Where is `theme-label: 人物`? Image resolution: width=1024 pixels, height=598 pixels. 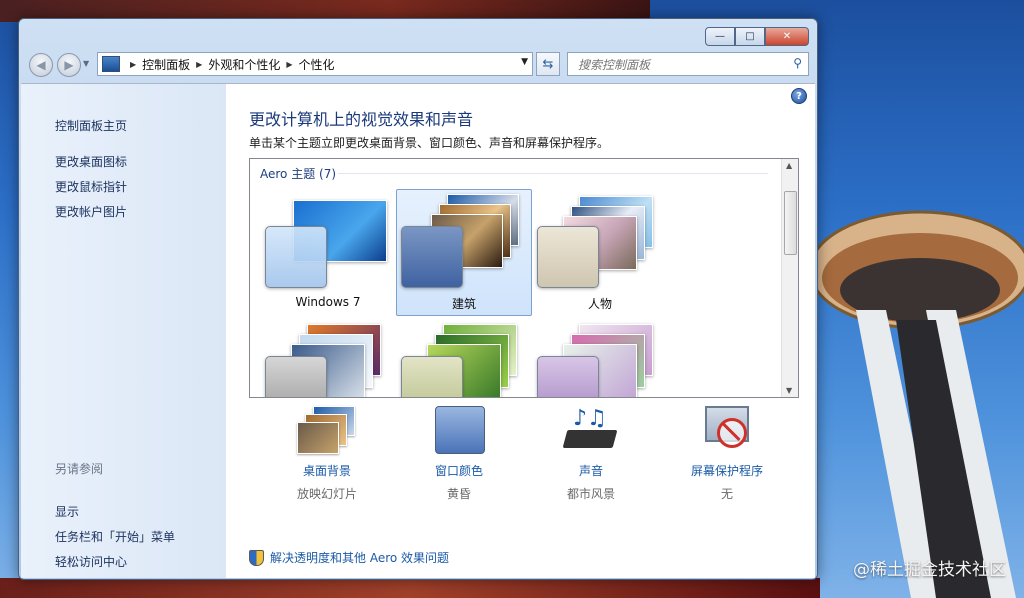
theme-label: 人物 is located at coordinates (599, 304).